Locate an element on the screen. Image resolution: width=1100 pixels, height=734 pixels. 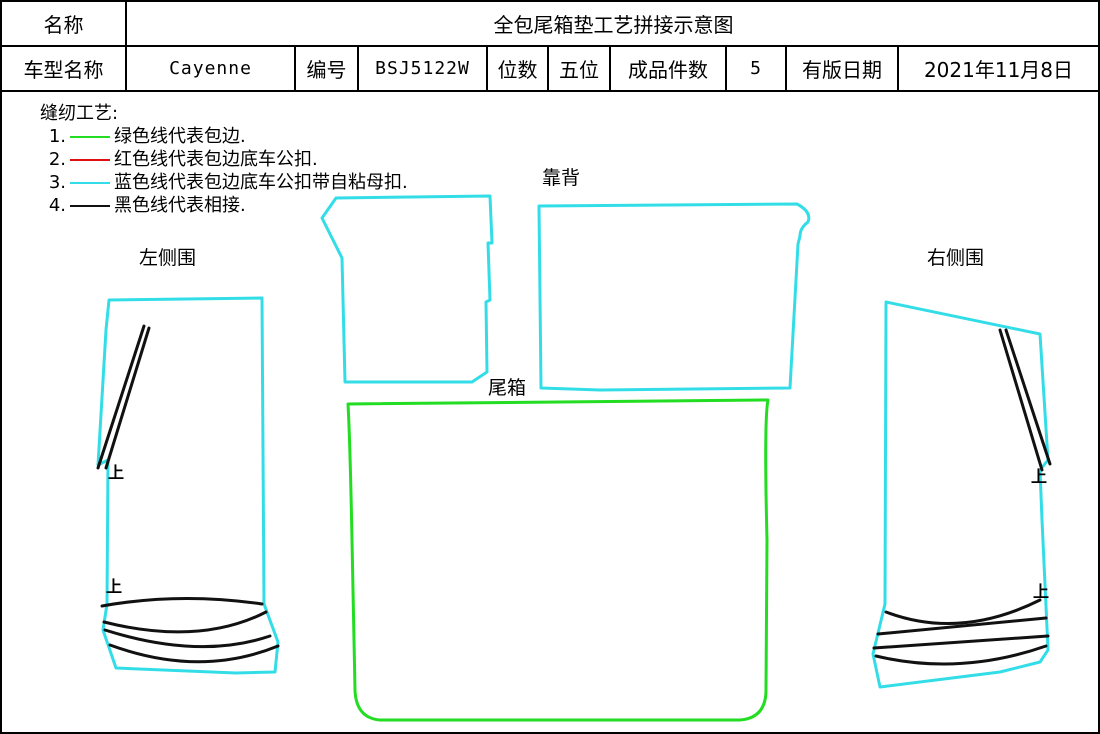
up-mark-left-top: 上 is located at coordinates (116, 472).